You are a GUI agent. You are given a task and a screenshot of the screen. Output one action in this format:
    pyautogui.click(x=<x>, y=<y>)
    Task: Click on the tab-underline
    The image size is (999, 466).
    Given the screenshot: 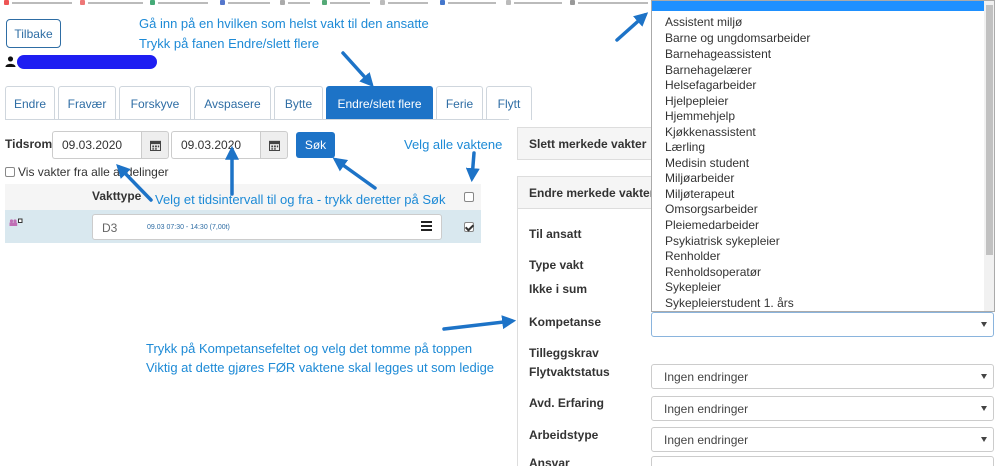 What is the action you would take?
    pyautogui.click(x=257, y=119)
    